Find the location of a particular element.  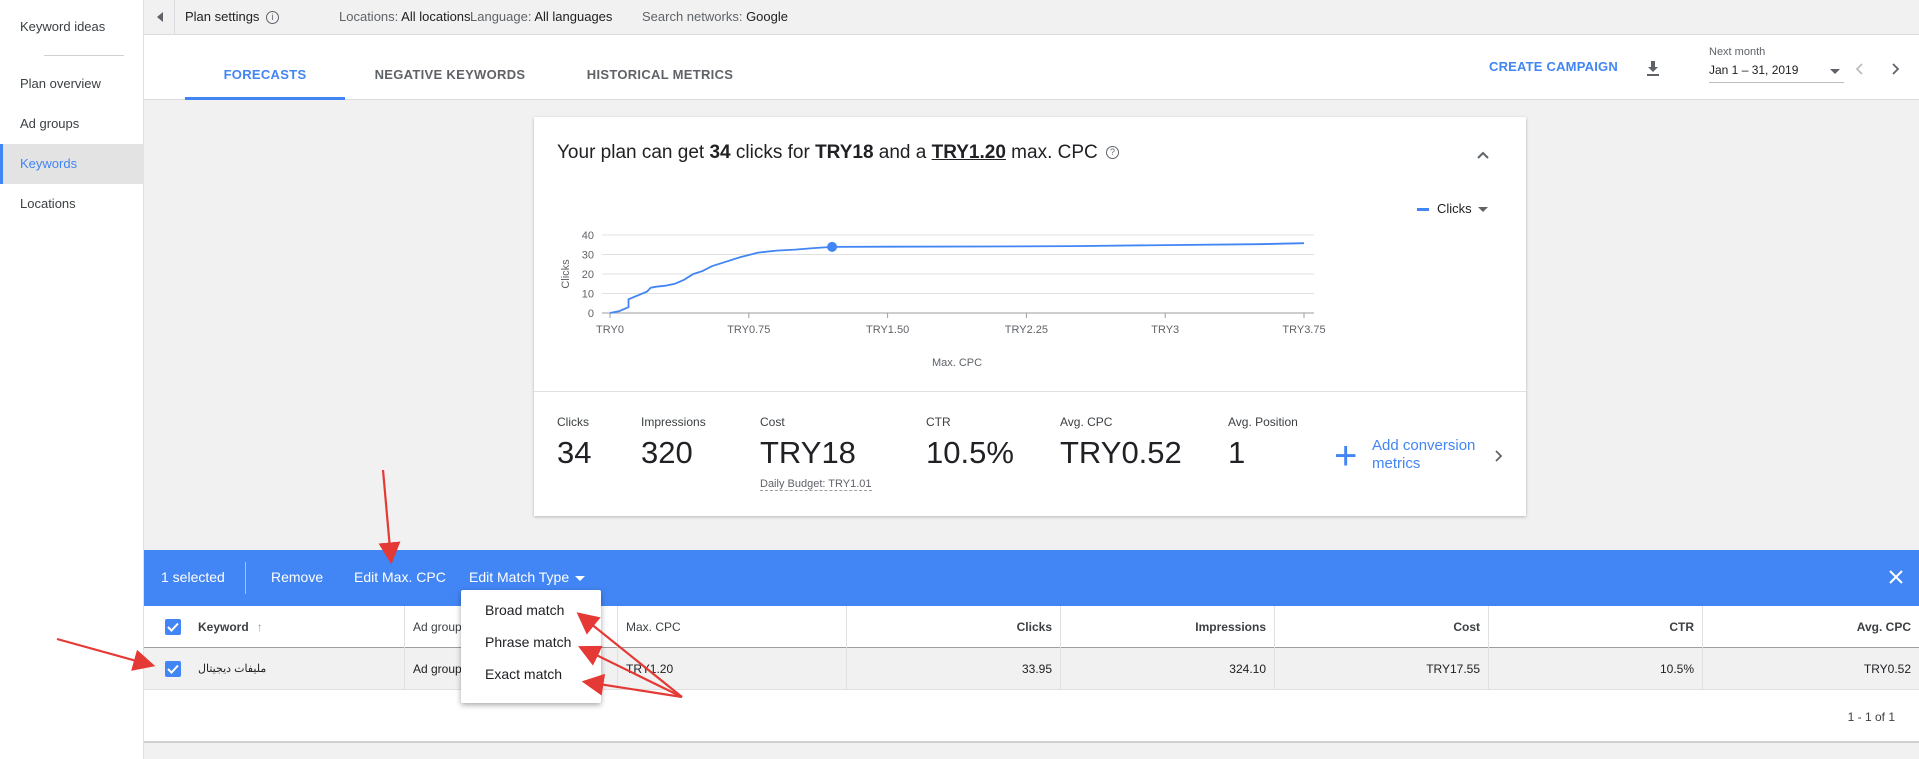

table-bottom-border is located at coordinates (1031, 742).